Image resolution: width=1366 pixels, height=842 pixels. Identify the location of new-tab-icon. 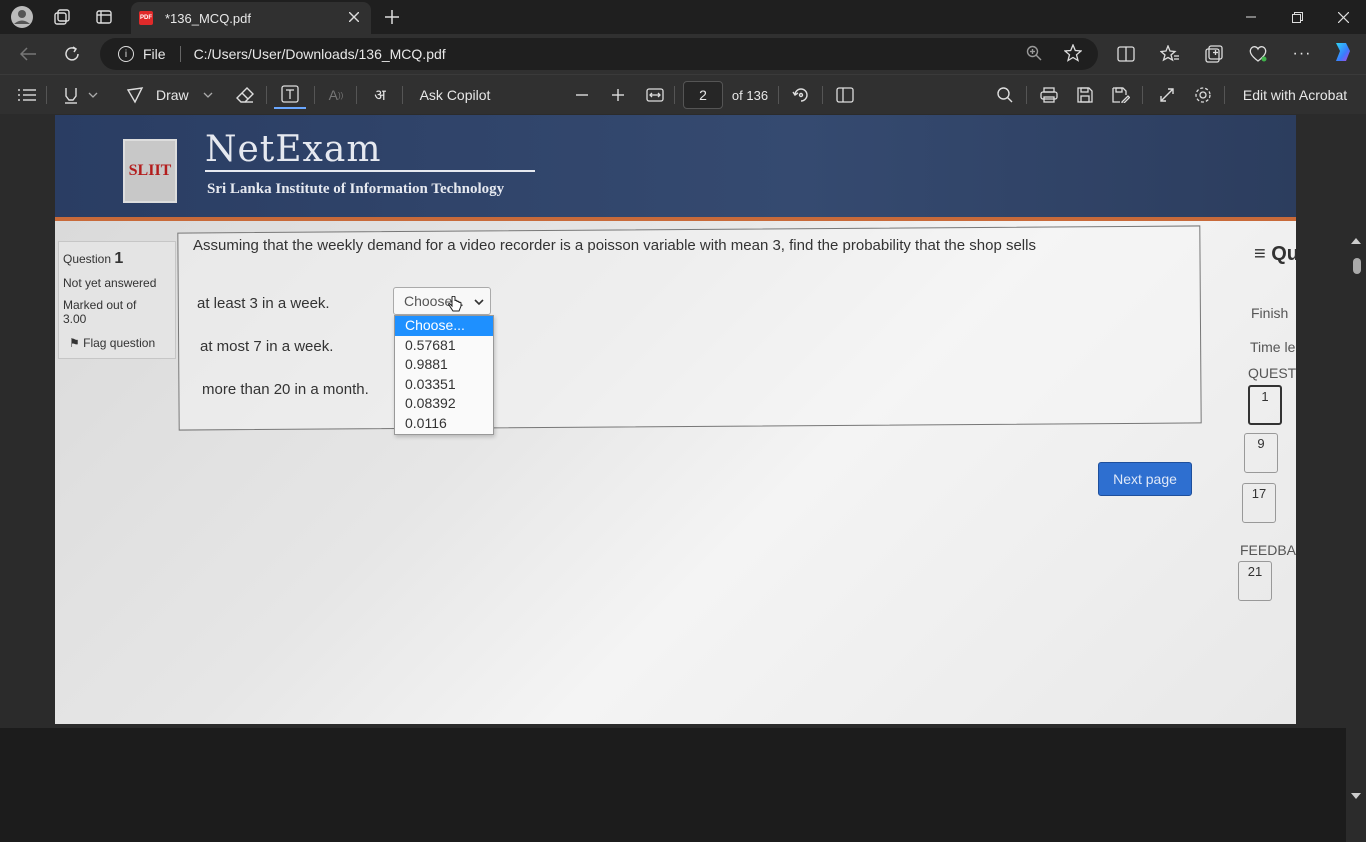
(392, 17).